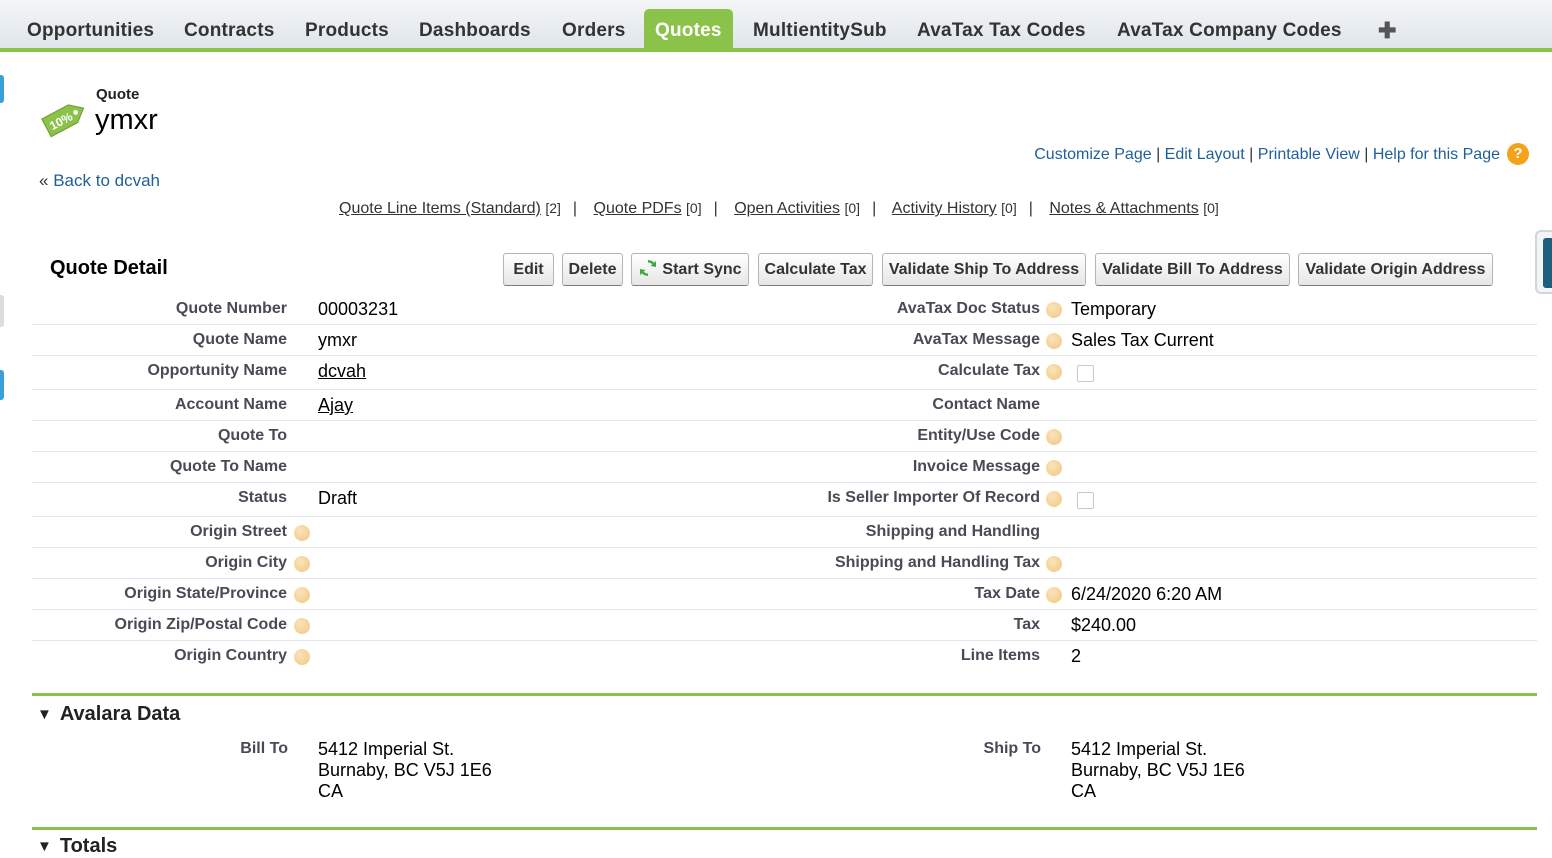 The height and width of the screenshot is (858, 1552). What do you see at coordinates (784, 436) in the screenshot?
I see `detail-row: Quote To Entity/Use Code` at bounding box center [784, 436].